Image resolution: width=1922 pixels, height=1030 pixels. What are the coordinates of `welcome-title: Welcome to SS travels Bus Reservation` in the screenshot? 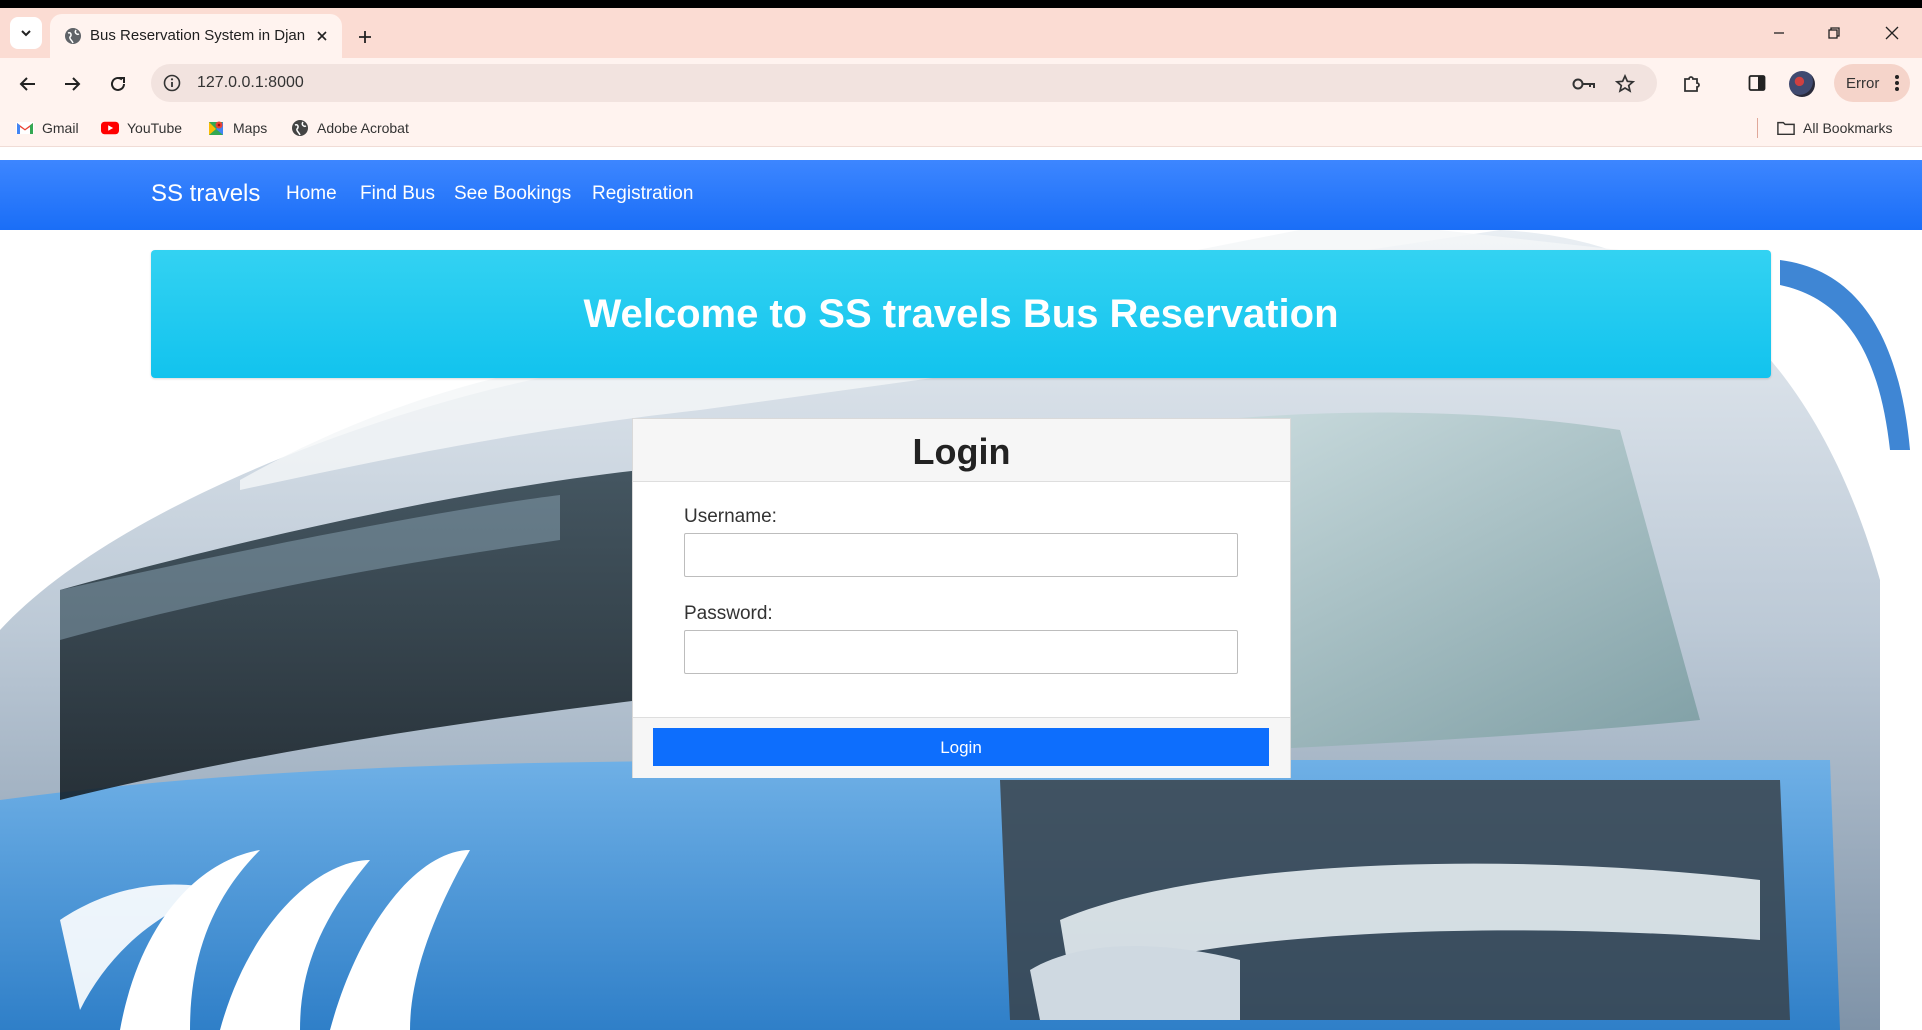 It's located at (961, 314).